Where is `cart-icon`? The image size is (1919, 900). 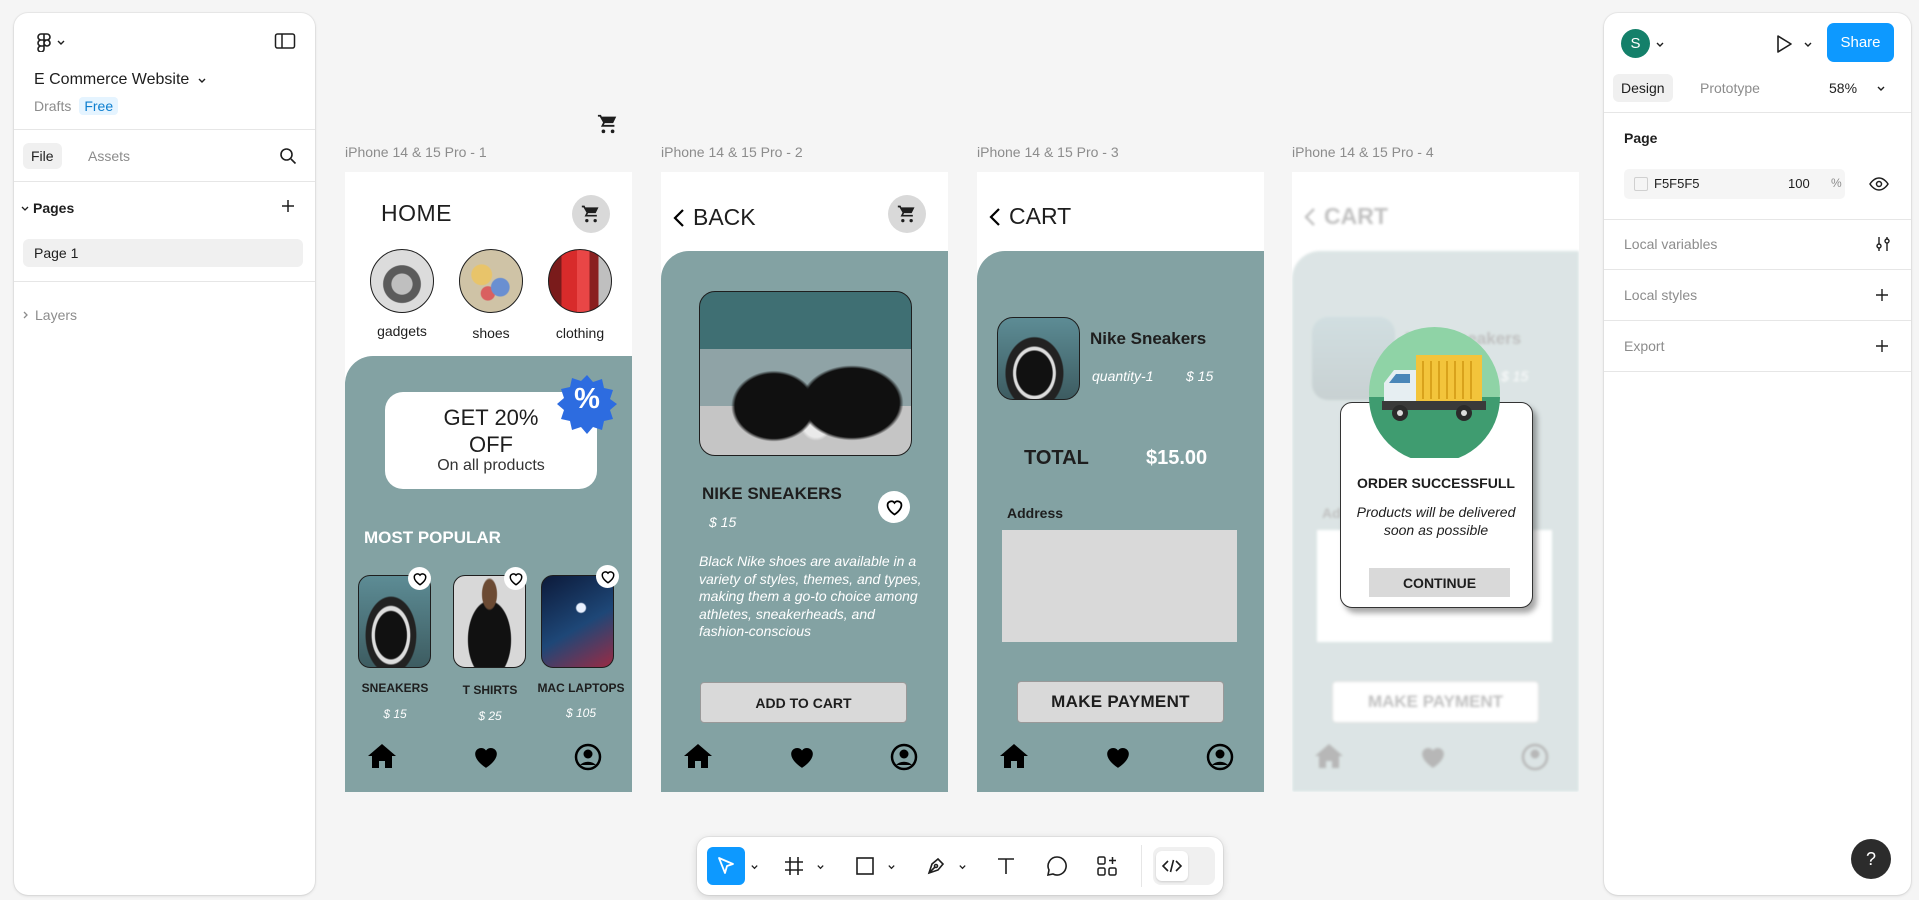
cart-icon is located at coordinates (591, 214).